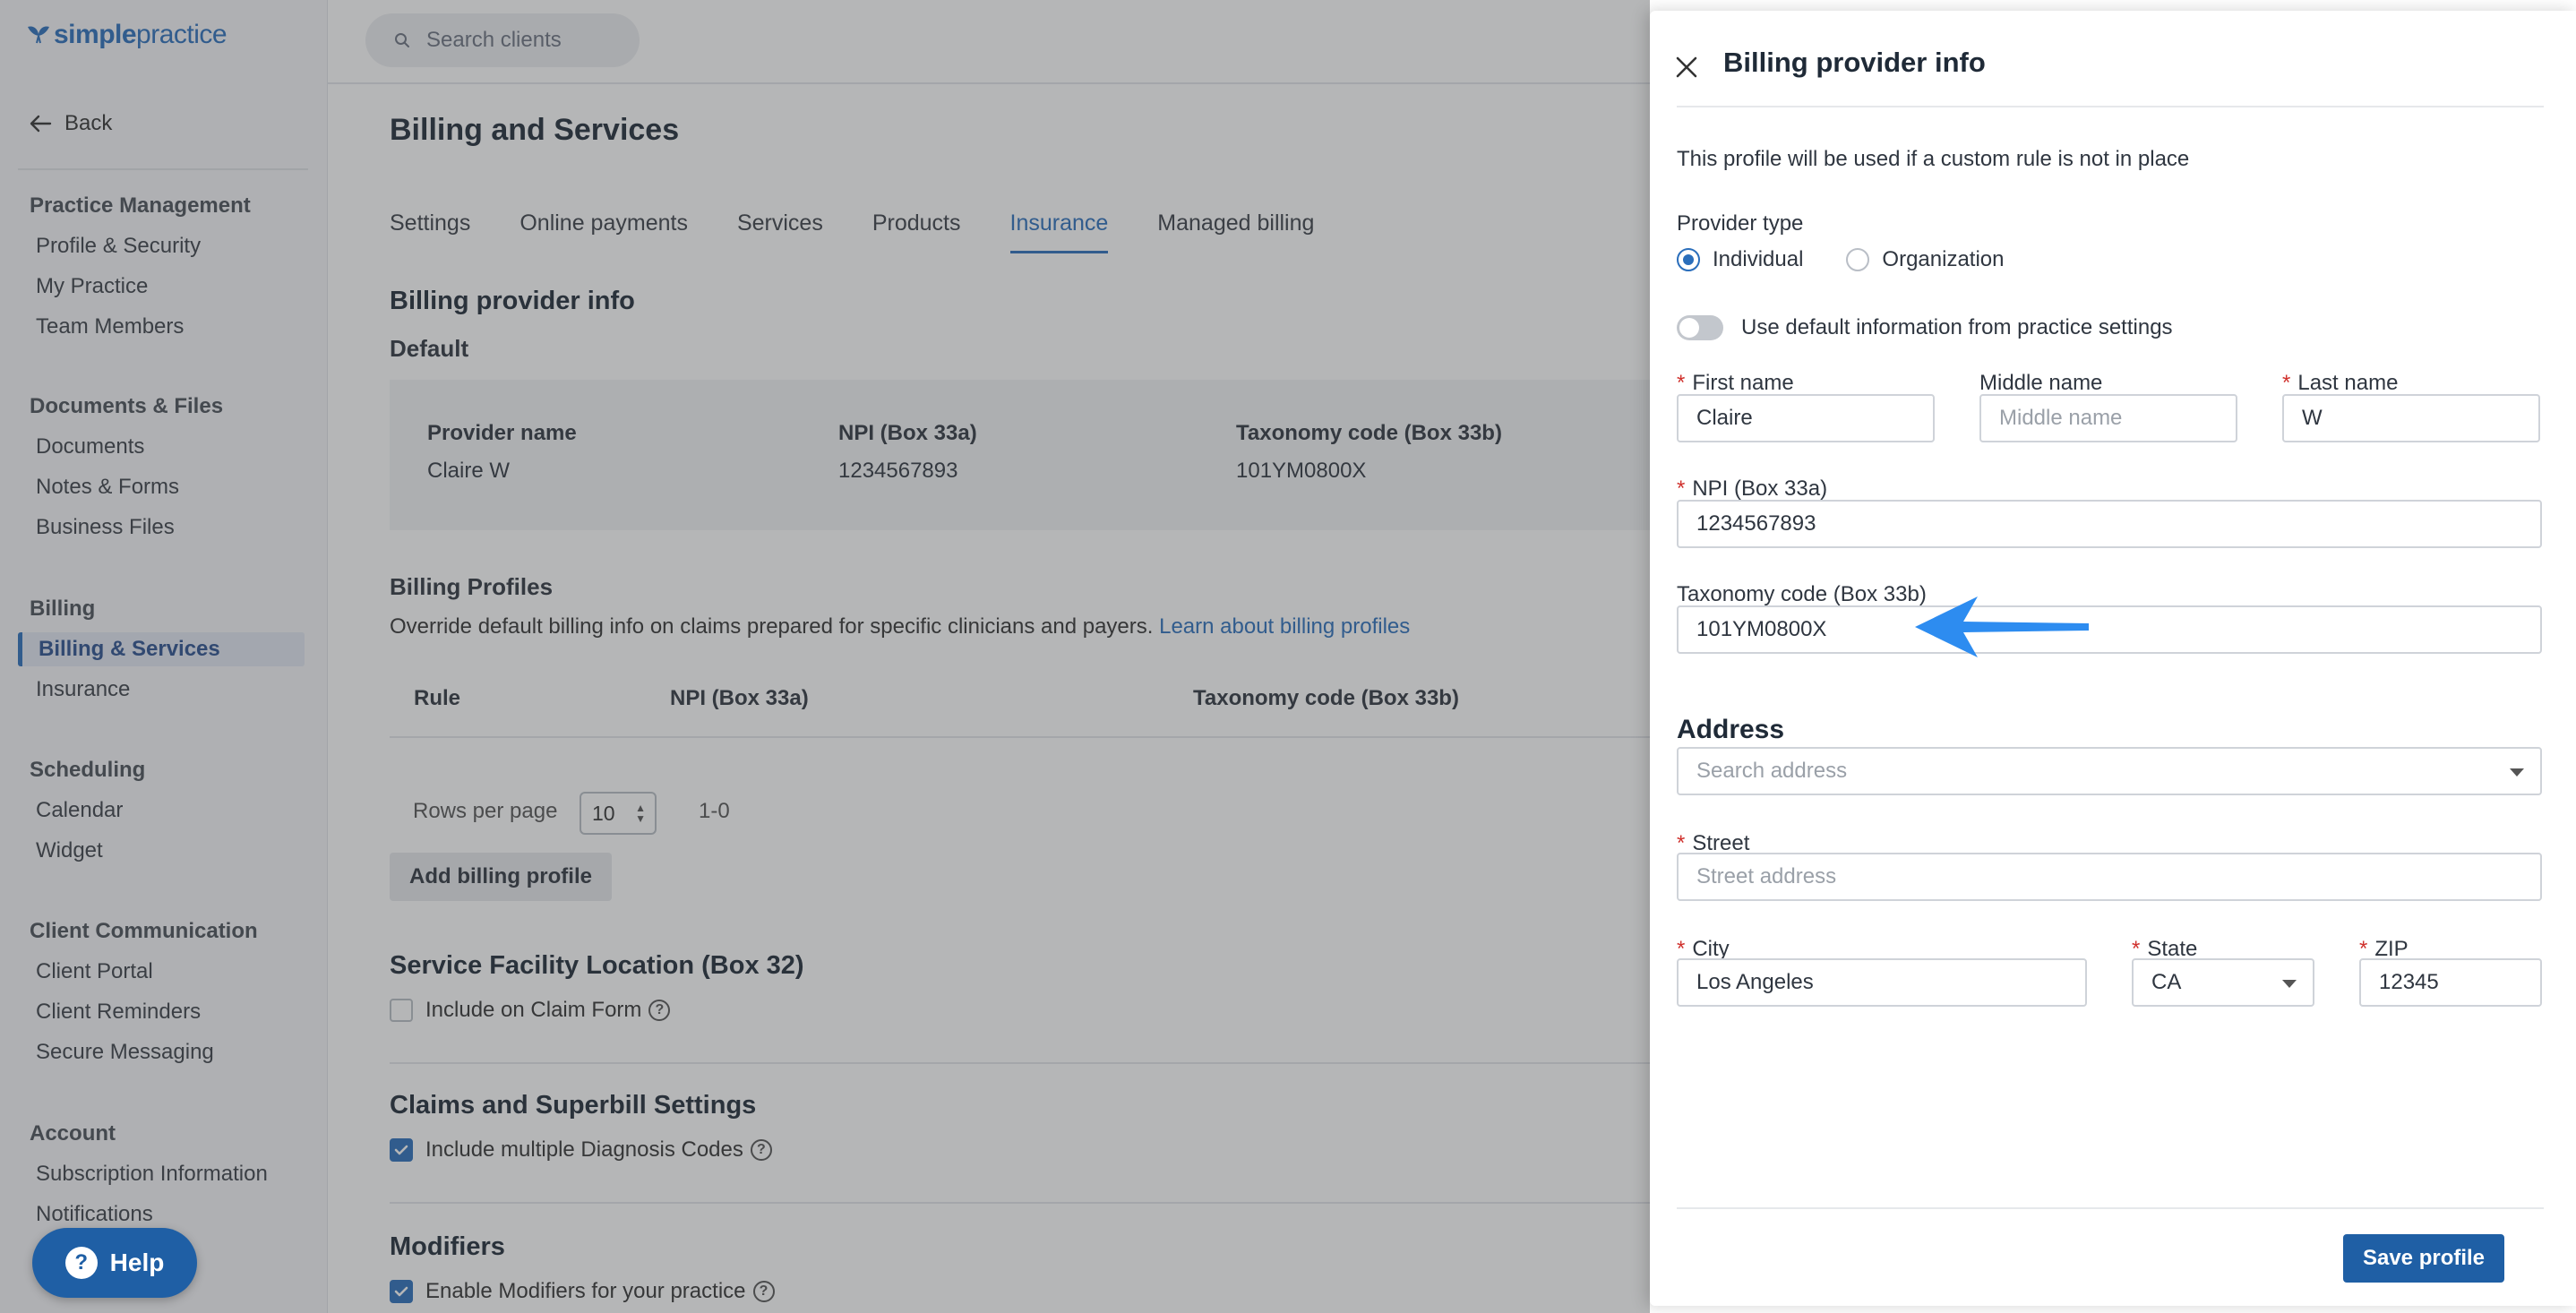  Describe the element at coordinates (2110, 106) in the screenshot. I see `drawer-header-divider` at that location.